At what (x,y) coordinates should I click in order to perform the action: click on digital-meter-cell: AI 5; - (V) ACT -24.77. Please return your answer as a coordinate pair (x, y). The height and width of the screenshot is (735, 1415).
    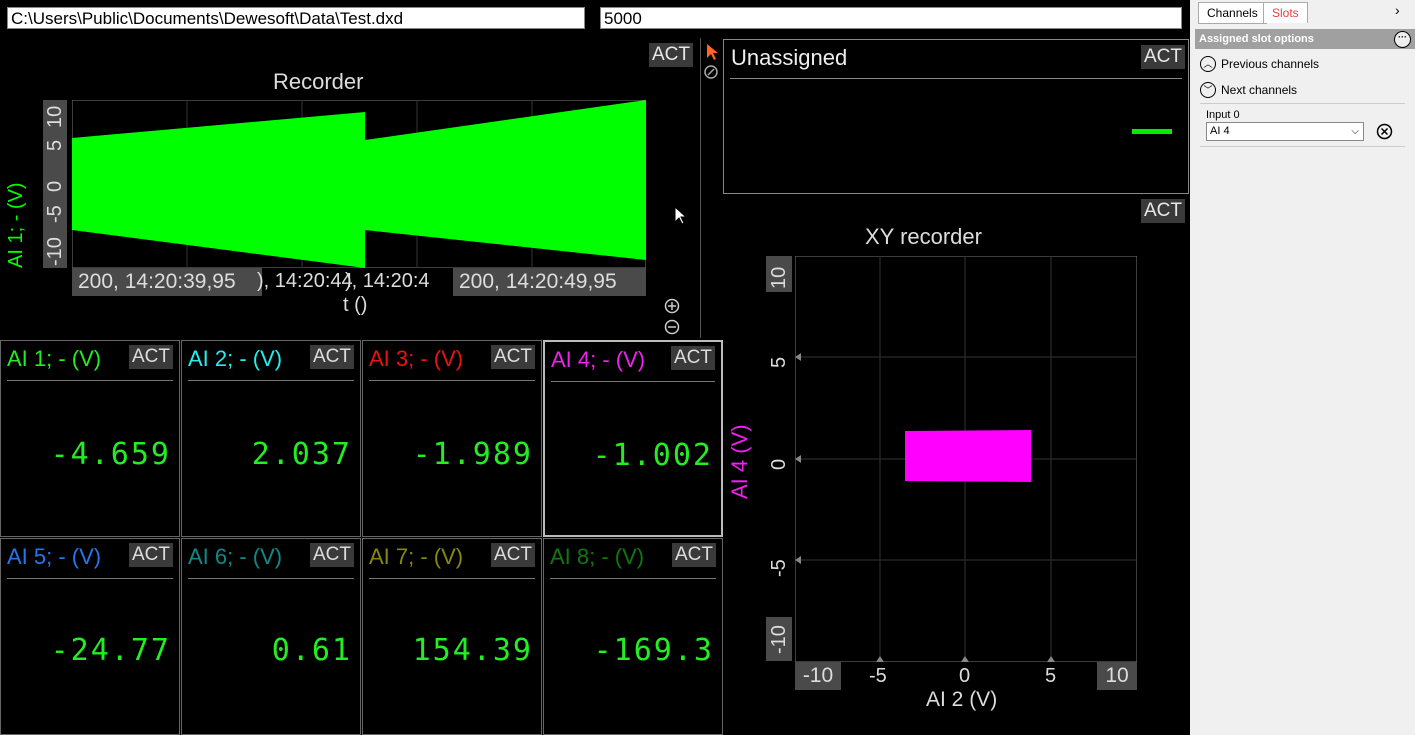
    Looking at the image, I should click on (90, 636).